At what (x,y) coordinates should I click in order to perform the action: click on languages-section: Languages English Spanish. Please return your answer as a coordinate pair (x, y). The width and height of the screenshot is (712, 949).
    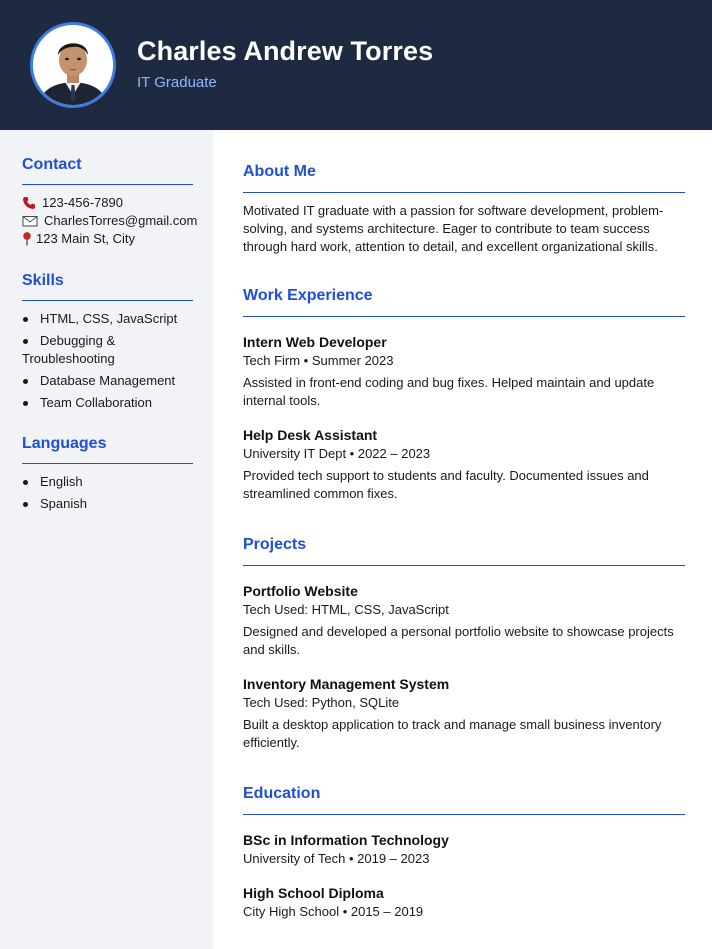
    Looking at the image, I should click on (107, 474).